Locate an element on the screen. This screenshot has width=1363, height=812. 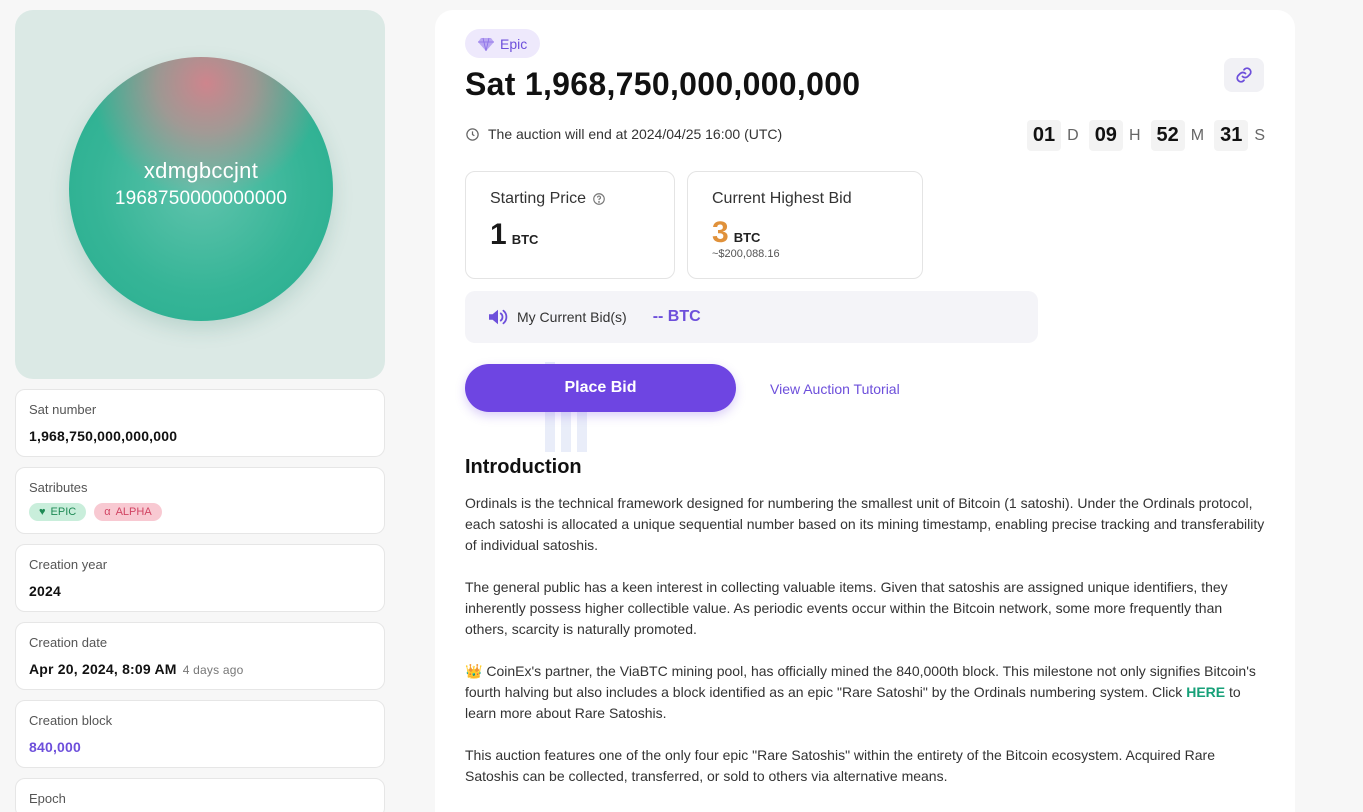
creation-block-label: Creation block is located at coordinates (71, 720).